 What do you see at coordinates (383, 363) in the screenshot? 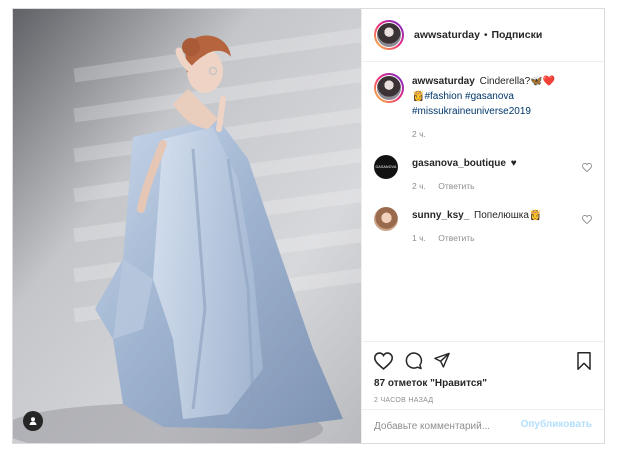
I see `heart-icon` at bounding box center [383, 363].